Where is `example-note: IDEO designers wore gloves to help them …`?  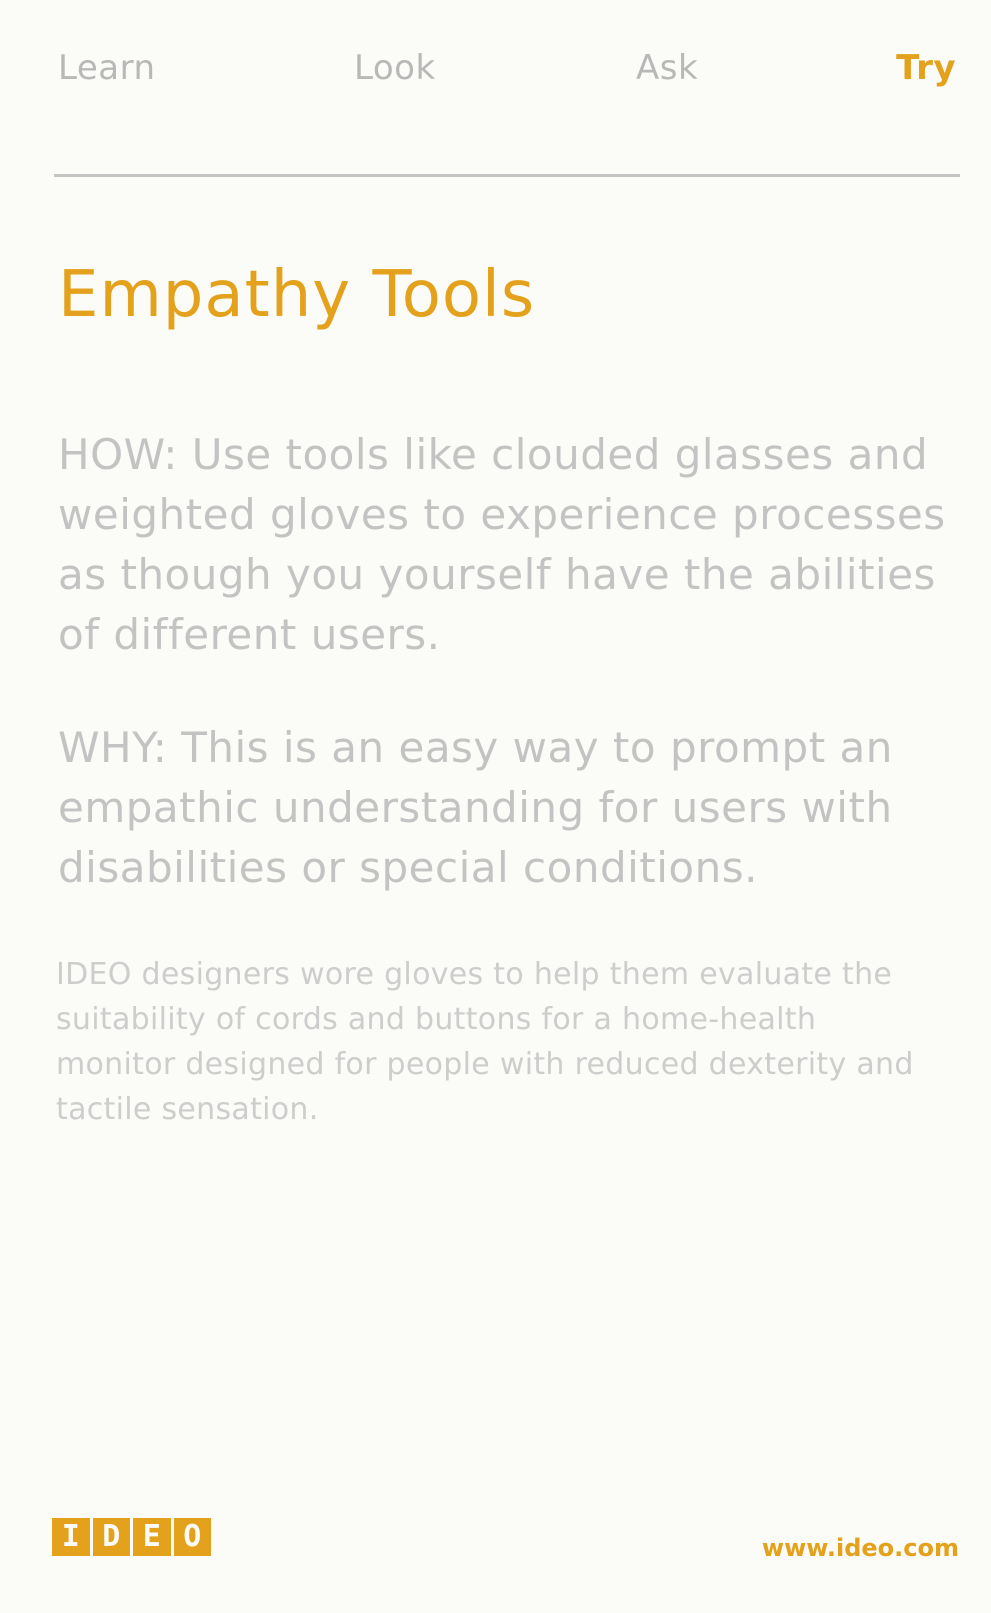 example-note: IDEO designers wore gloves to help them … is located at coordinates (485, 1042).